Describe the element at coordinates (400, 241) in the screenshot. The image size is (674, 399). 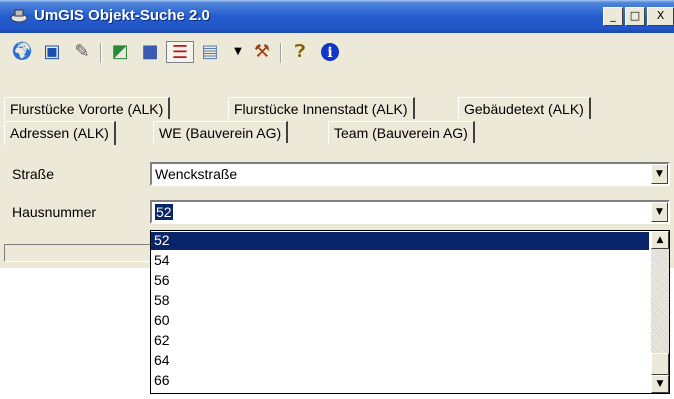
I see `list-item: 52` at that location.